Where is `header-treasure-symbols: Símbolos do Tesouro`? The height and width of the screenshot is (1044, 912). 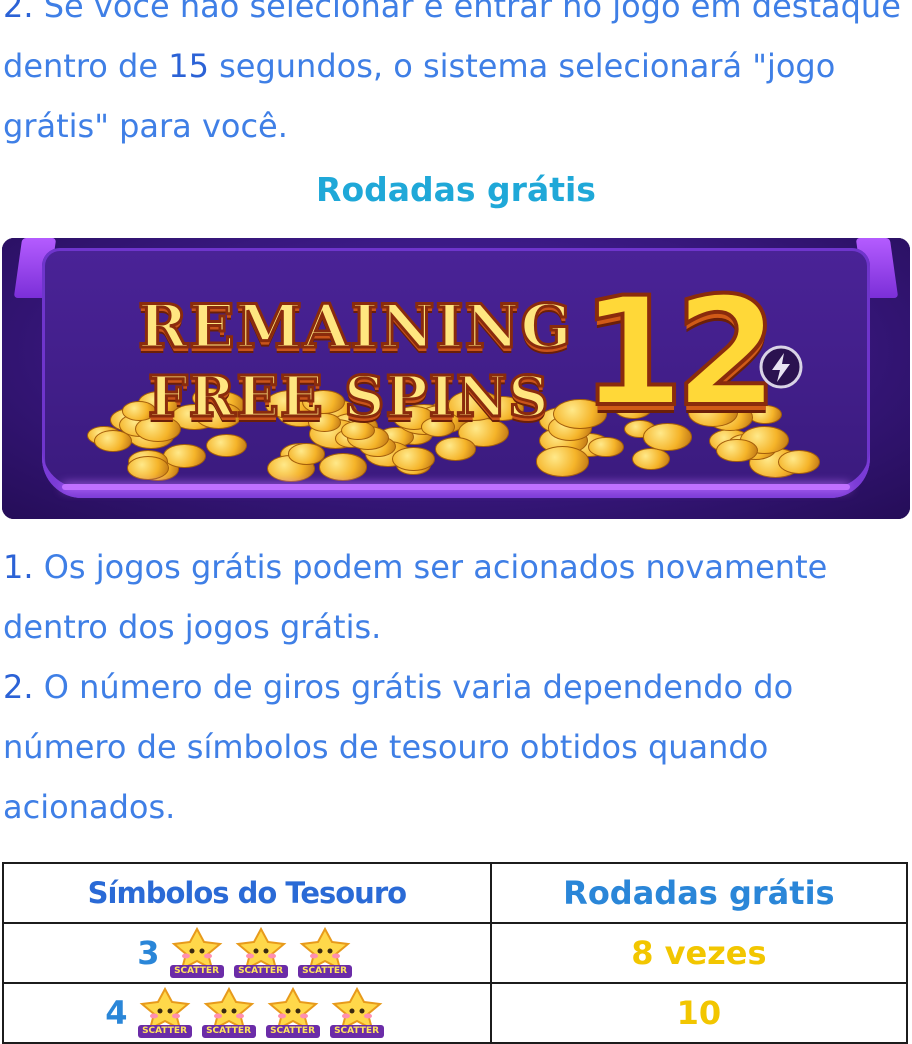 header-treasure-symbols: Símbolos do Tesouro is located at coordinates (247, 893).